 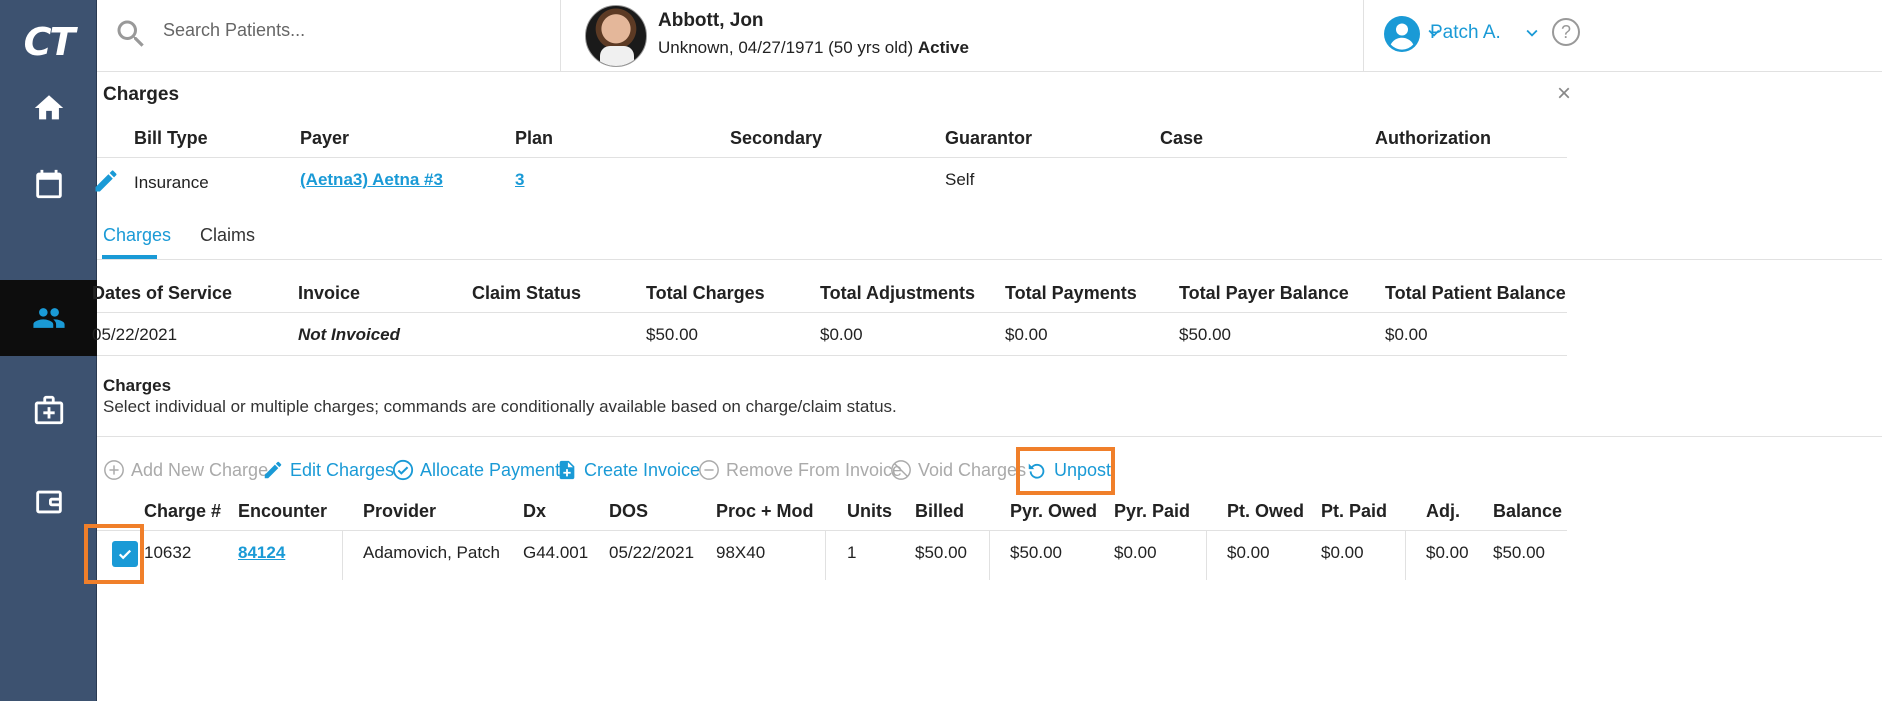 I want to click on check-circle-icon, so click(x=403, y=470).